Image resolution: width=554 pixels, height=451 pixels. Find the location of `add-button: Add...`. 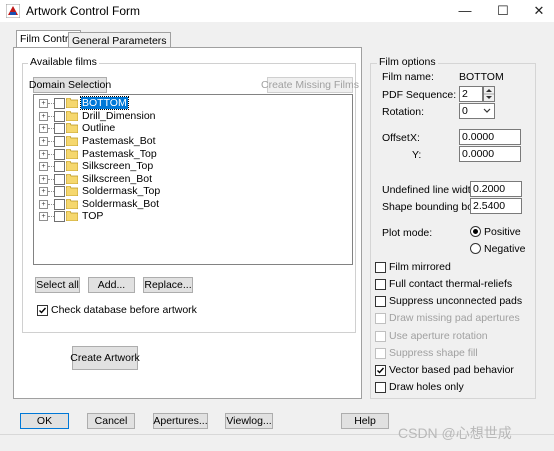

add-button: Add... is located at coordinates (111, 285).